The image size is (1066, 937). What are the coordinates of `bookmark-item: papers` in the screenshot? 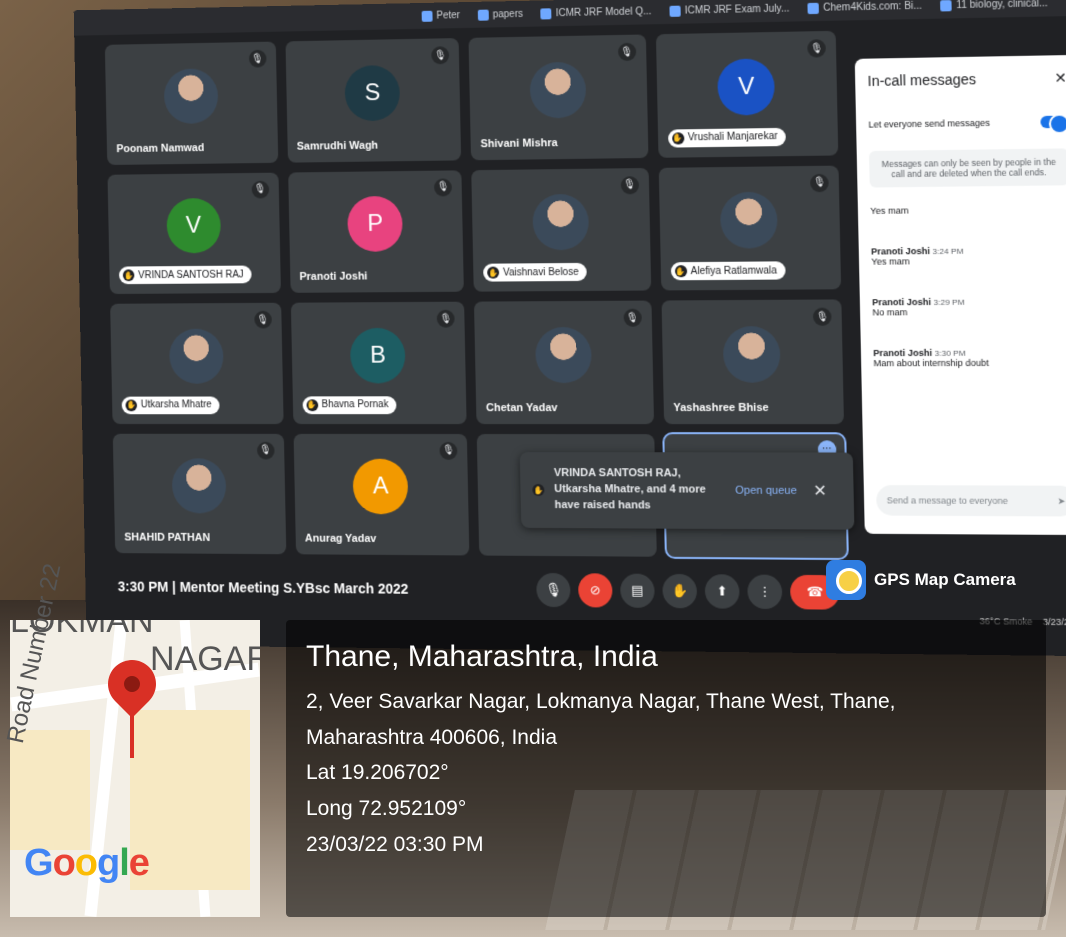 It's located at (500, 14).